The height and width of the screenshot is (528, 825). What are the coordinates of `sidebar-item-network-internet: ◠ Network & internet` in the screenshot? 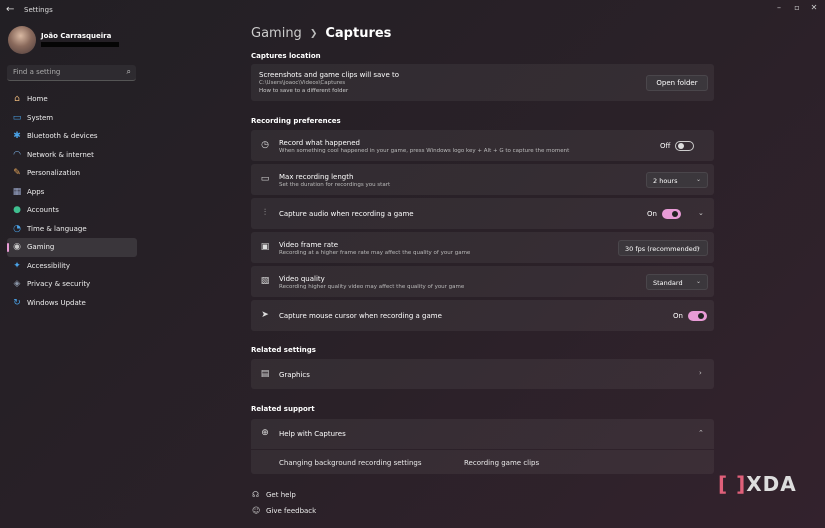 It's located at (72, 155).